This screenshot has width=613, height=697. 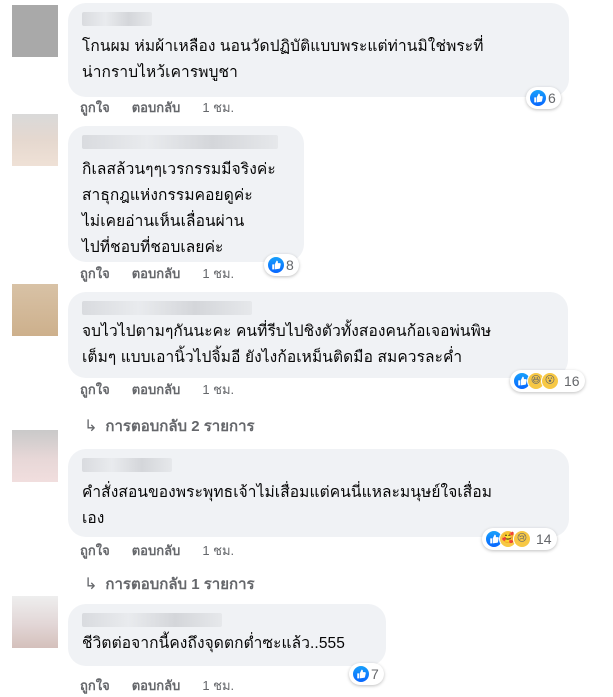 I want to click on comment-text: ชีวิตต่อจากนี้คงถึงจุดตกต่ำซะแล้ว..555, so click(x=213, y=643).